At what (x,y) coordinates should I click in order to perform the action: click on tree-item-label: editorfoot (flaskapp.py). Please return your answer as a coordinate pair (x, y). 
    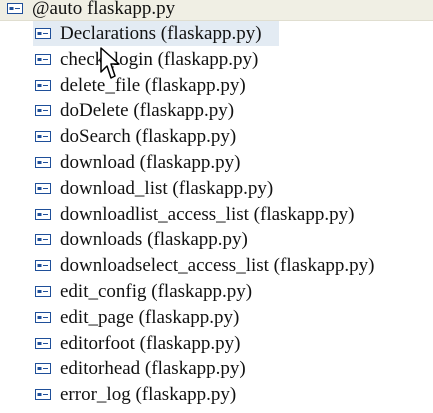
    Looking at the image, I should click on (150, 343).